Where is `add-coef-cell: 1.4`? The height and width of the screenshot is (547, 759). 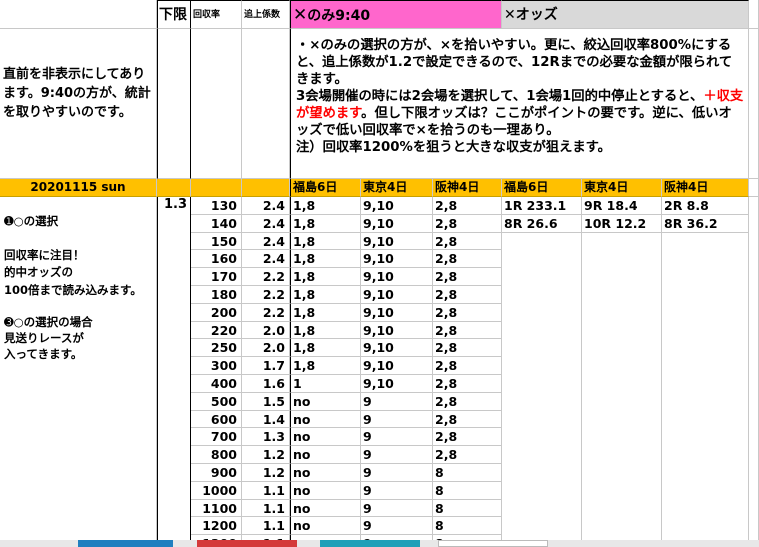
add-coef-cell: 1.4 is located at coordinates (266, 419).